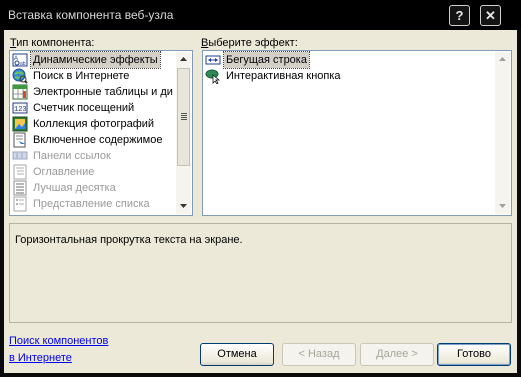  I want to click on close-button: ✕, so click(490, 15).